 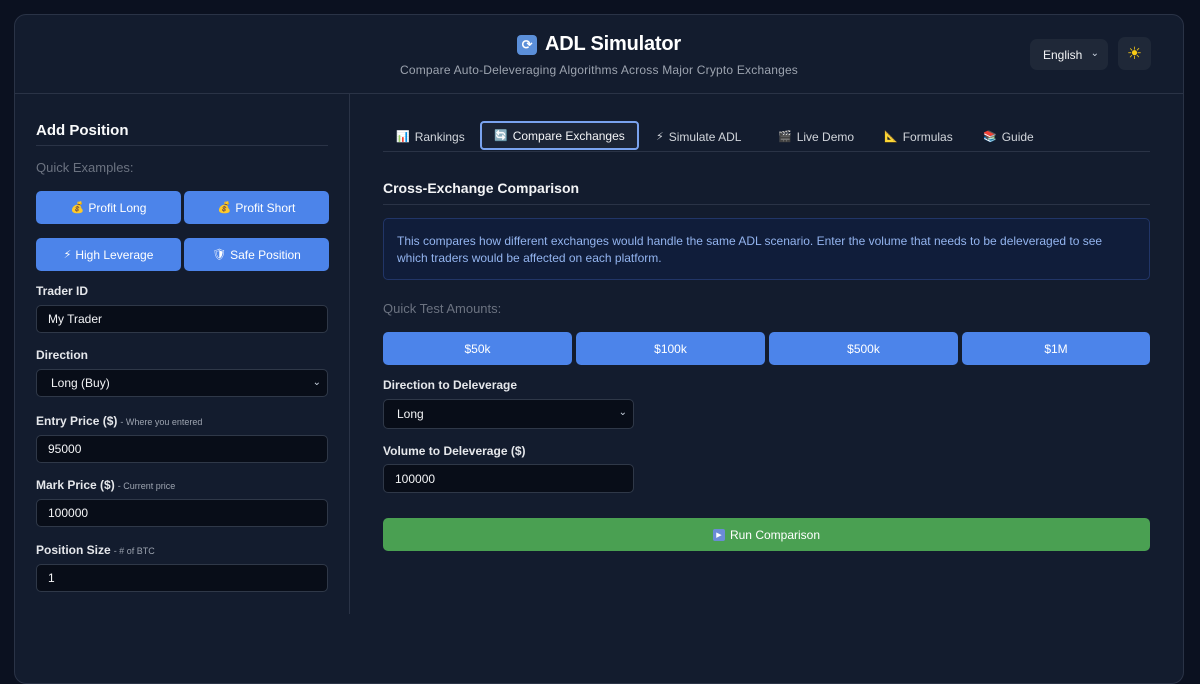 What do you see at coordinates (219, 255) in the screenshot?
I see `shield-icon: 🛡` at bounding box center [219, 255].